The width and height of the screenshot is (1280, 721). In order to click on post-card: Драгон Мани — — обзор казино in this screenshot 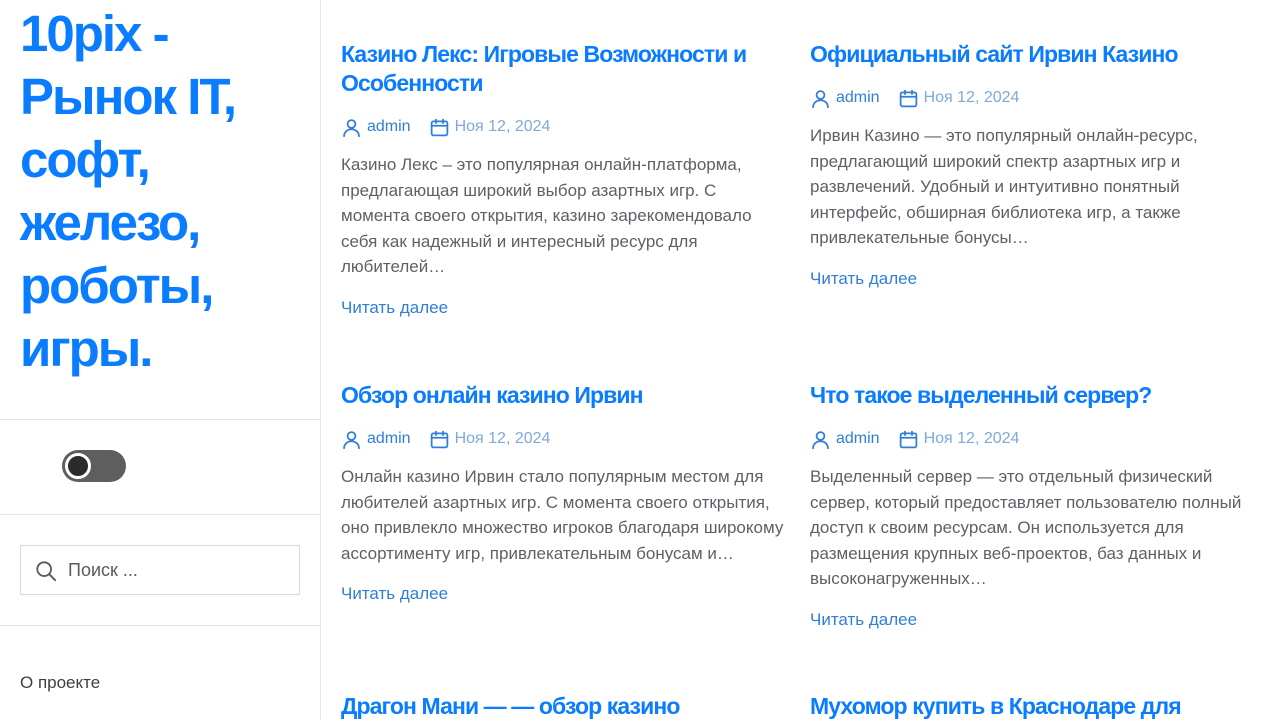, I will do `click(566, 706)`.